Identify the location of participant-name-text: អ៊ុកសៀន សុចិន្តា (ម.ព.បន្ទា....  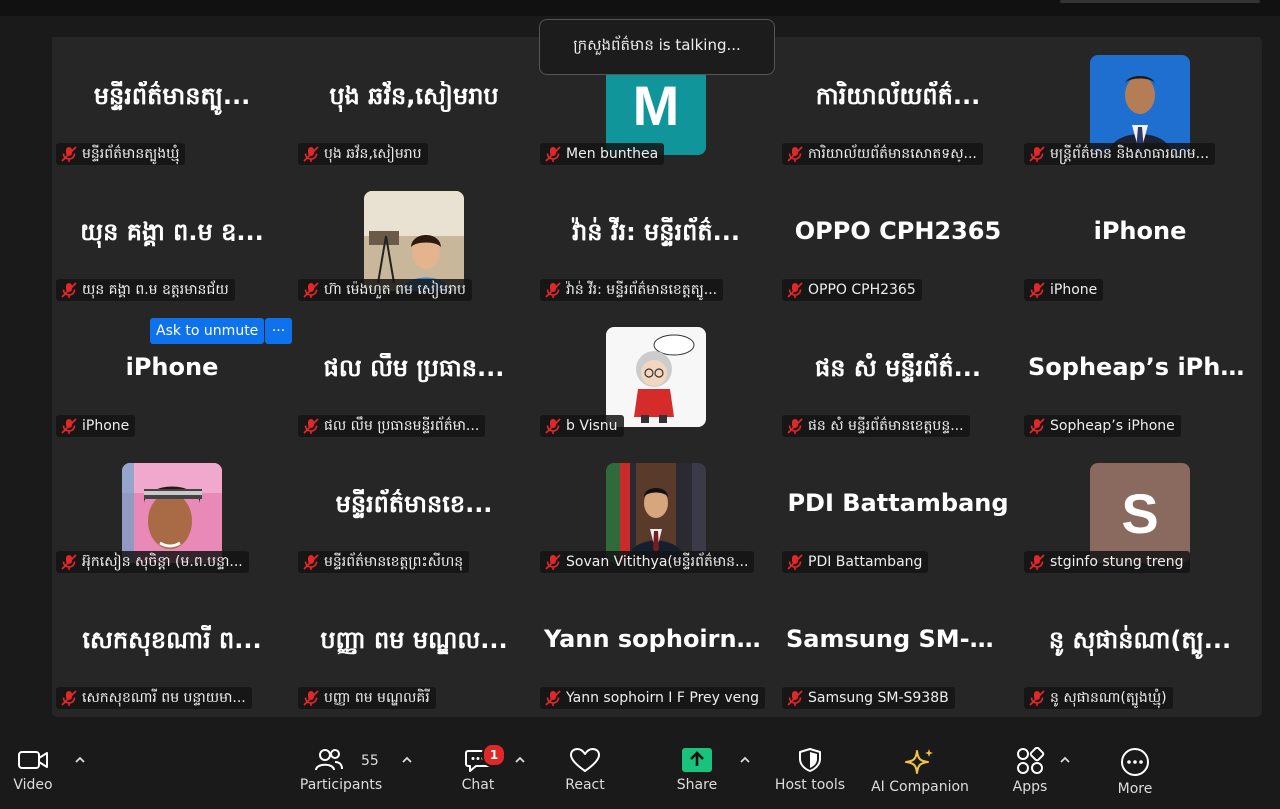
(162, 561).